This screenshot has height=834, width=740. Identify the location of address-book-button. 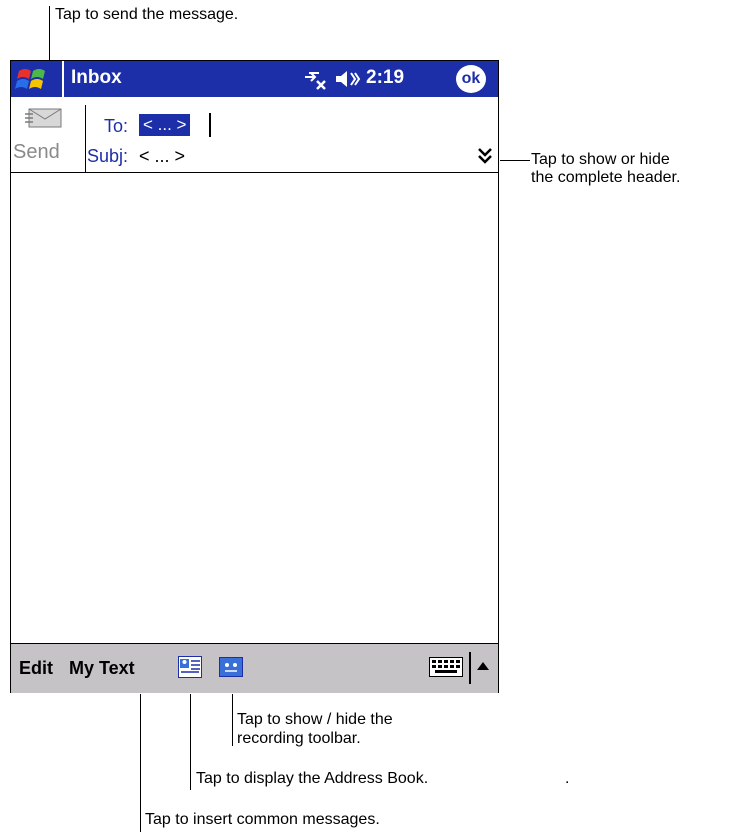
(190, 667).